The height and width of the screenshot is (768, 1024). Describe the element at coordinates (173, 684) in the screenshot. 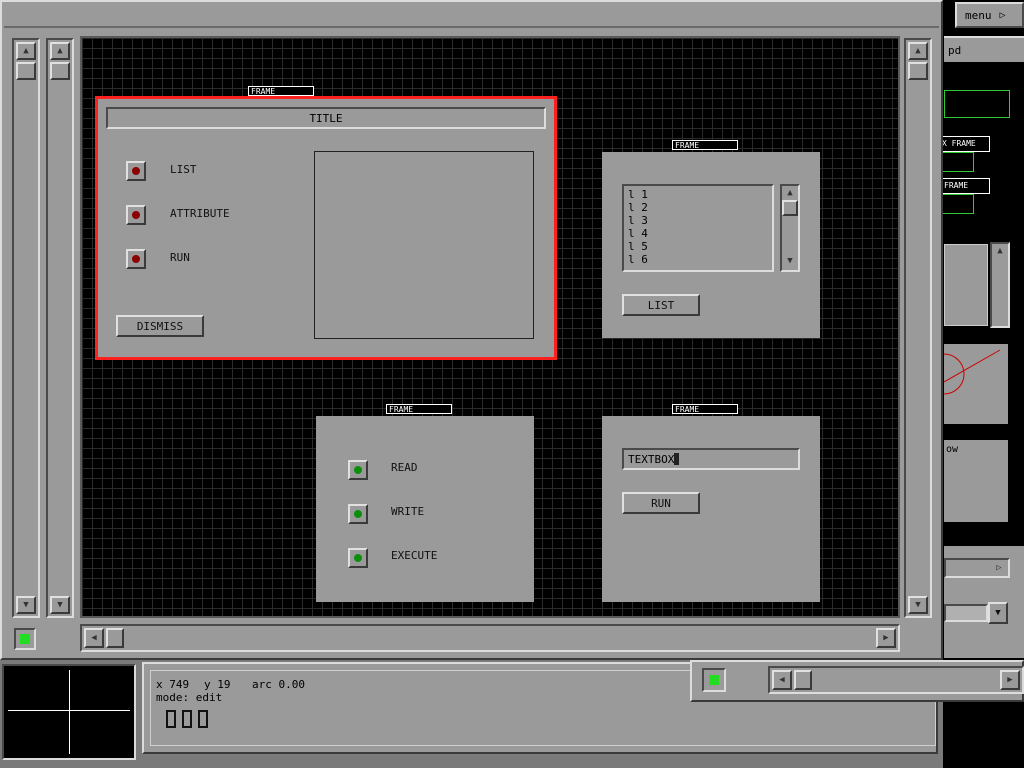

I see `coord-x: x 749` at that location.